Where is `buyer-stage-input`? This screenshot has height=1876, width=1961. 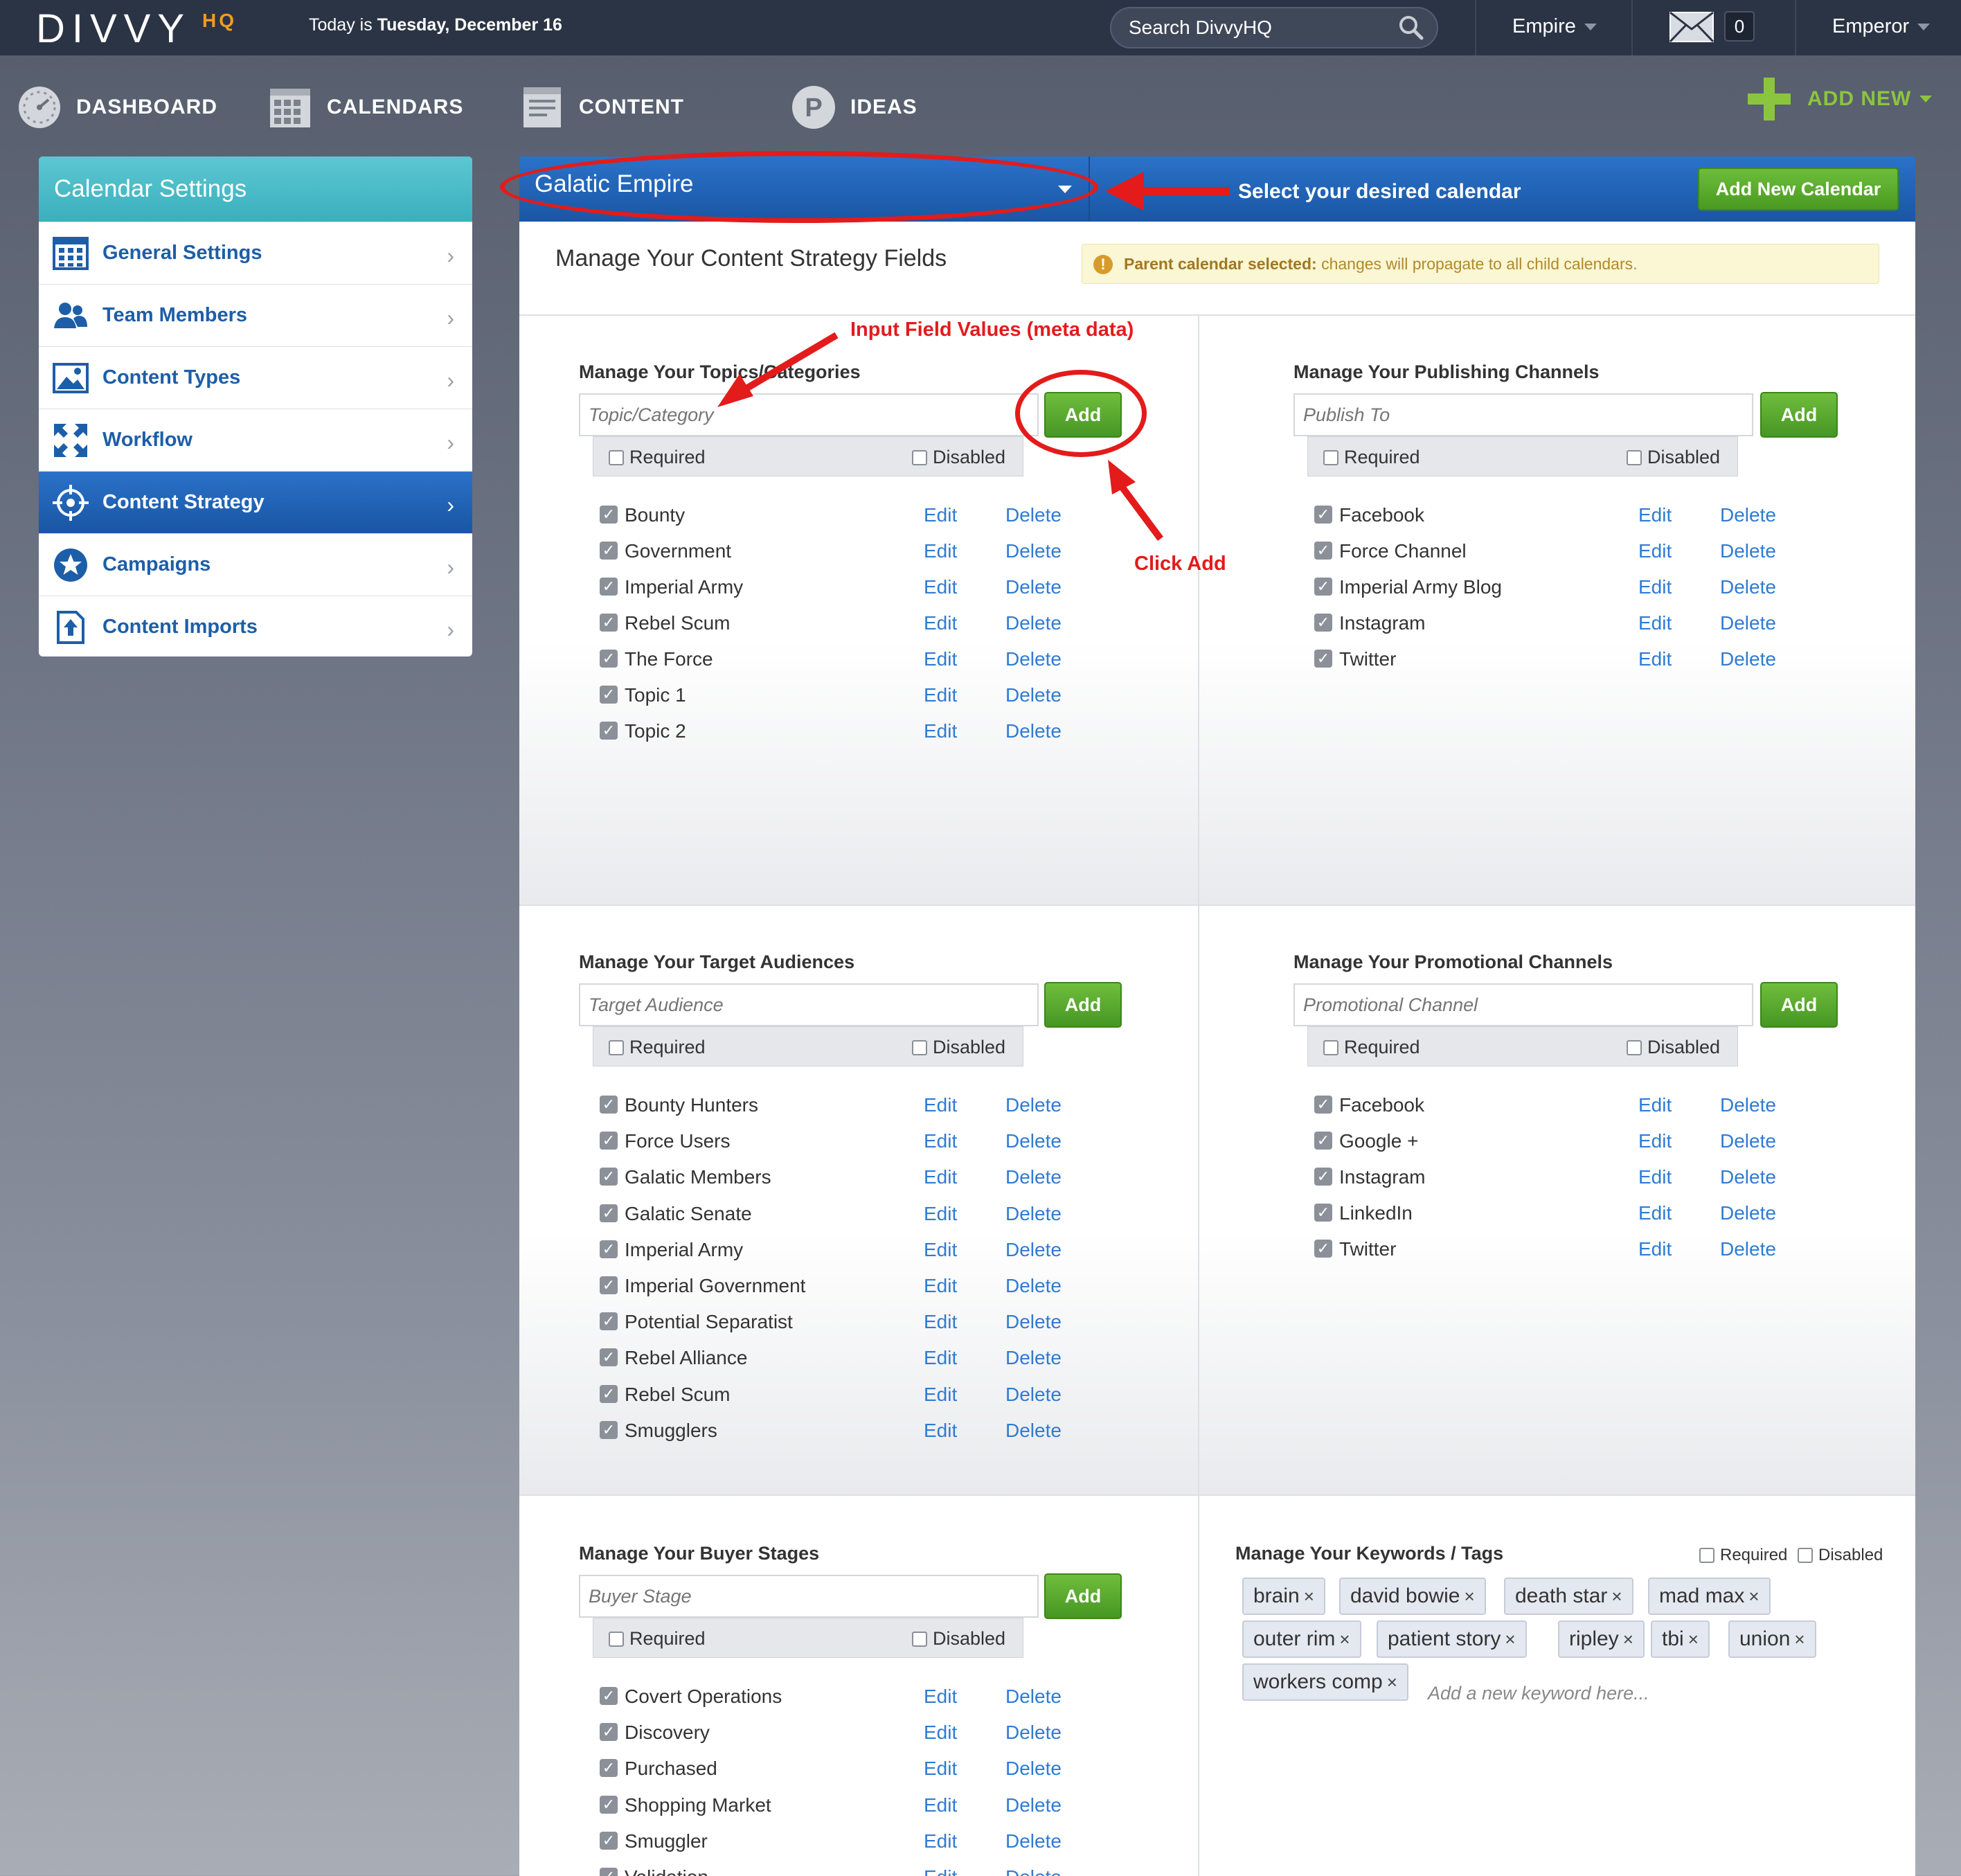
buyer-stage-input is located at coordinates (809, 1596).